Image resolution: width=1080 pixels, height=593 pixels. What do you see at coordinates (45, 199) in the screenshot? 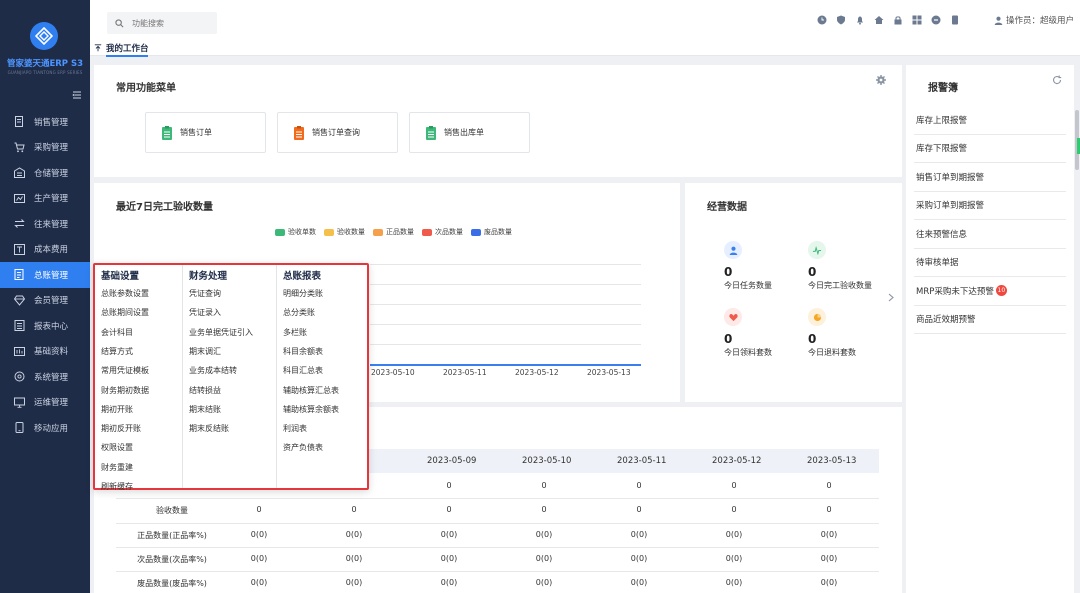
I see `sidebar-item-production: 生产管理` at bounding box center [45, 199].